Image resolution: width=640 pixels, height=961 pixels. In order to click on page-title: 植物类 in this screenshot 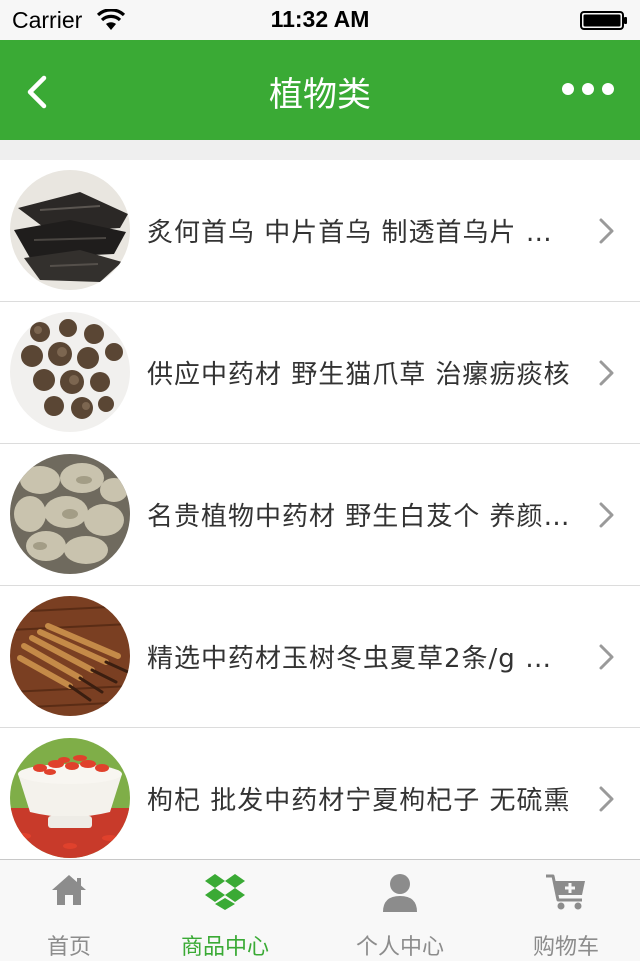, I will do `click(320, 95)`.